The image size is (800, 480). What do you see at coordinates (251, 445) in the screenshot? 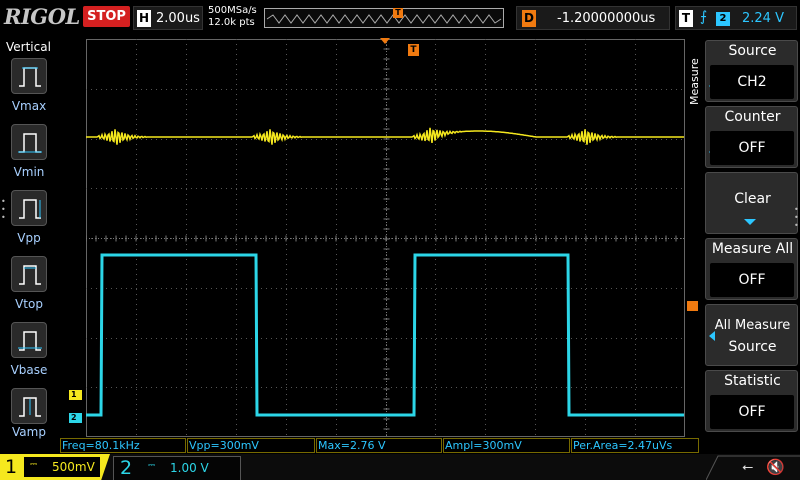
I see `measurement-item: Vpp=300mV` at bounding box center [251, 445].